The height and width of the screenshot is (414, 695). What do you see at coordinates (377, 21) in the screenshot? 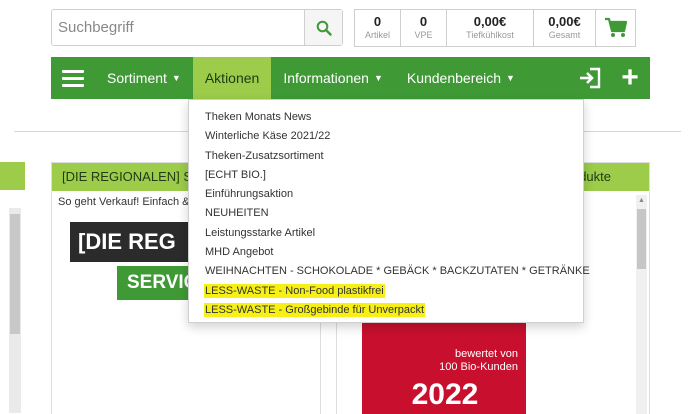
I see `summary-articles-value: 0` at bounding box center [377, 21].